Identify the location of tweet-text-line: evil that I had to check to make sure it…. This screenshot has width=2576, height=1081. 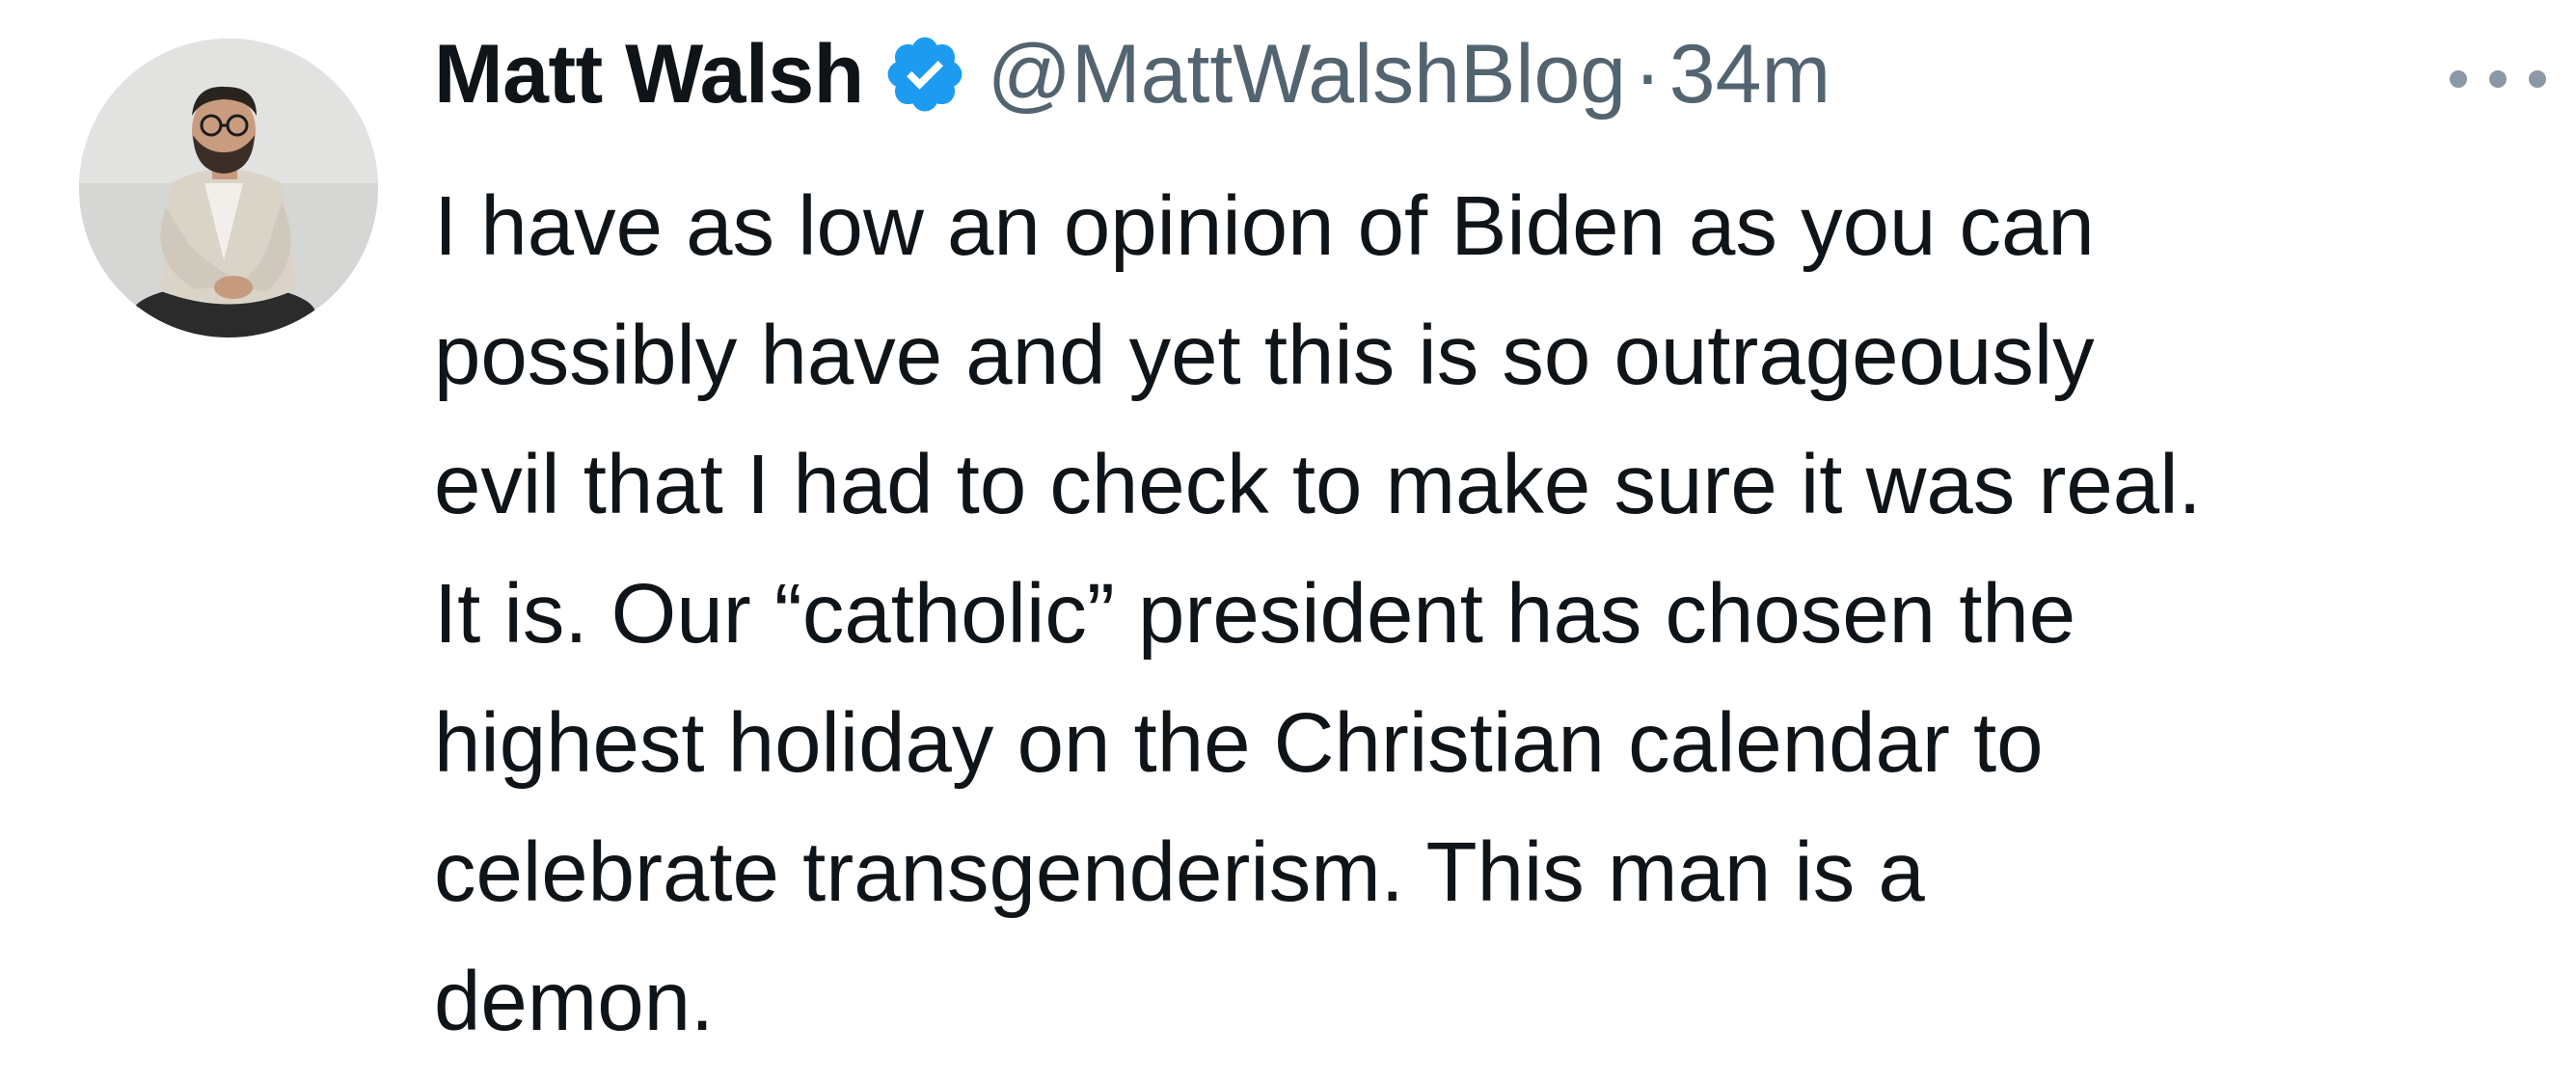
(1318, 484).